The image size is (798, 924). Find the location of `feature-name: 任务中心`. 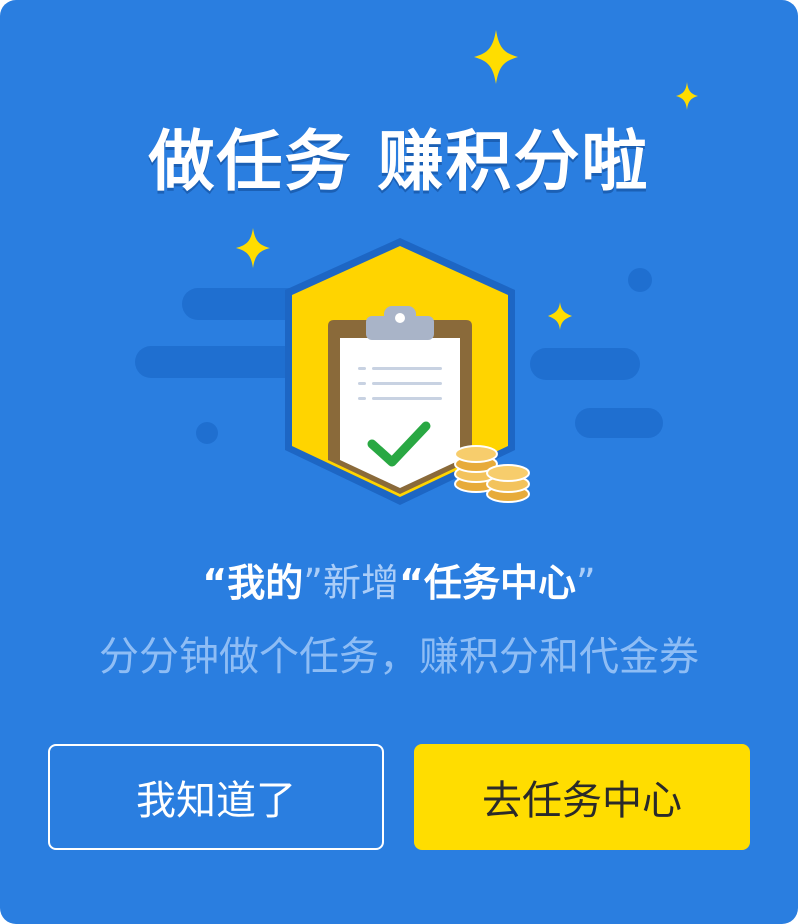

feature-name: 任务中心 is located at coordinates (499, 583).